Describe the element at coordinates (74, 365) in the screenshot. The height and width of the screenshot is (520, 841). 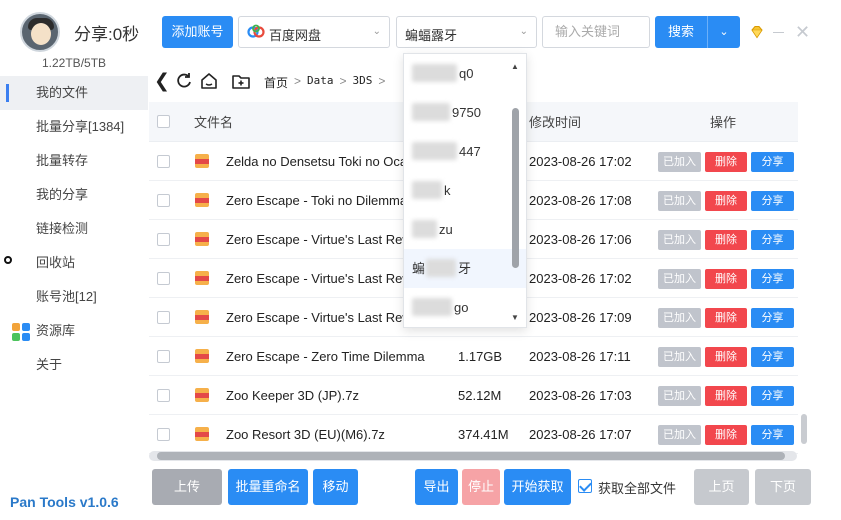
I see `sidebar-item-about: 关于` at that location.